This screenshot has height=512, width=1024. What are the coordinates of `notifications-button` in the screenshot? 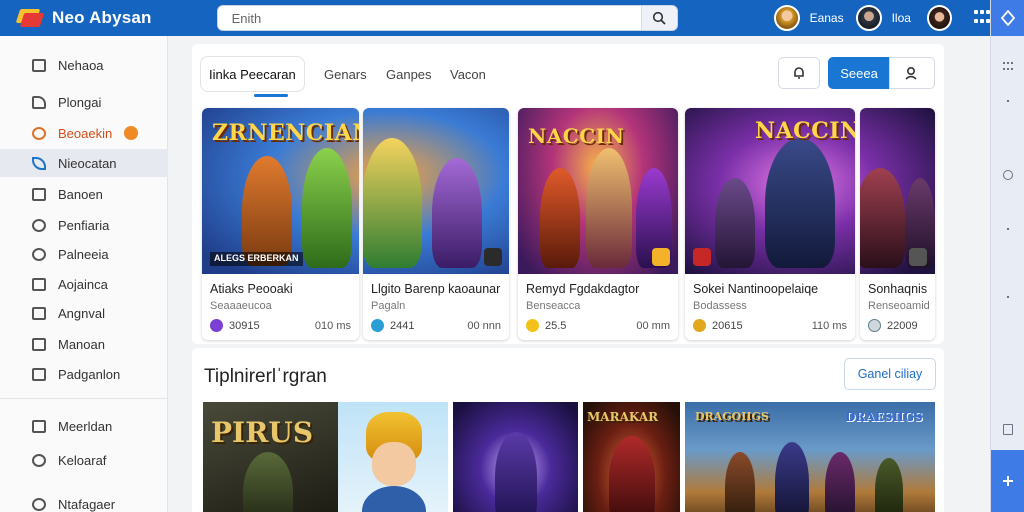 It's located at (799, 73).